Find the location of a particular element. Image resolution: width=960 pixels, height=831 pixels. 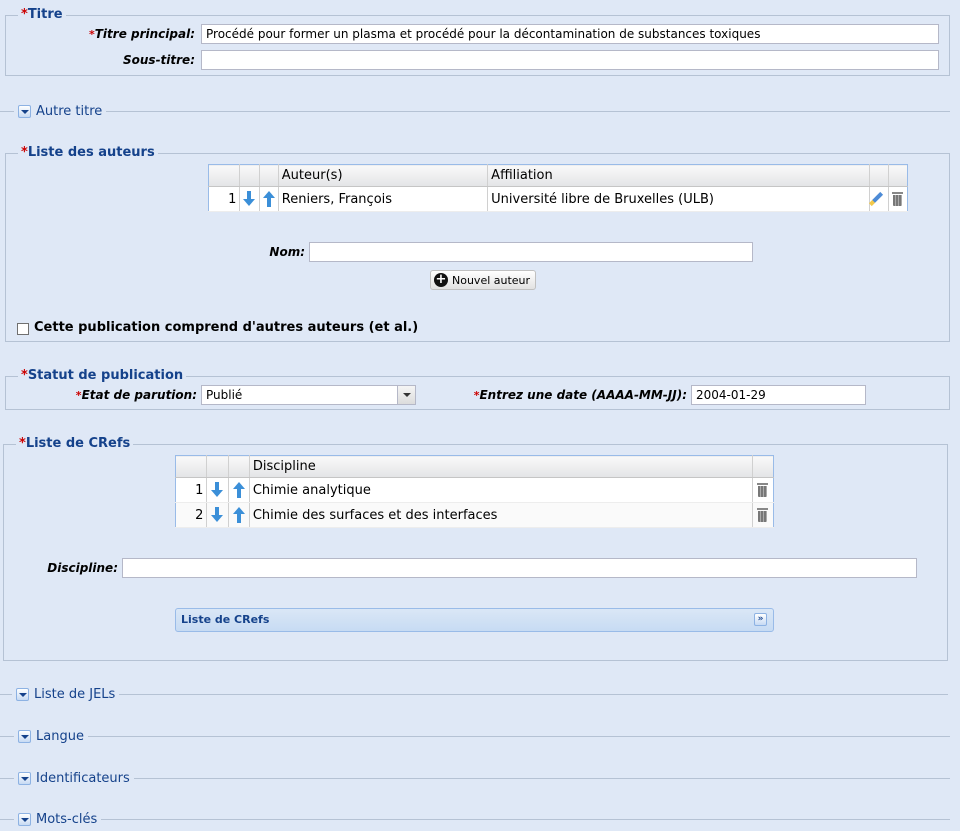

jels-header: Liste de JELs is located at coordinates (66, 694).